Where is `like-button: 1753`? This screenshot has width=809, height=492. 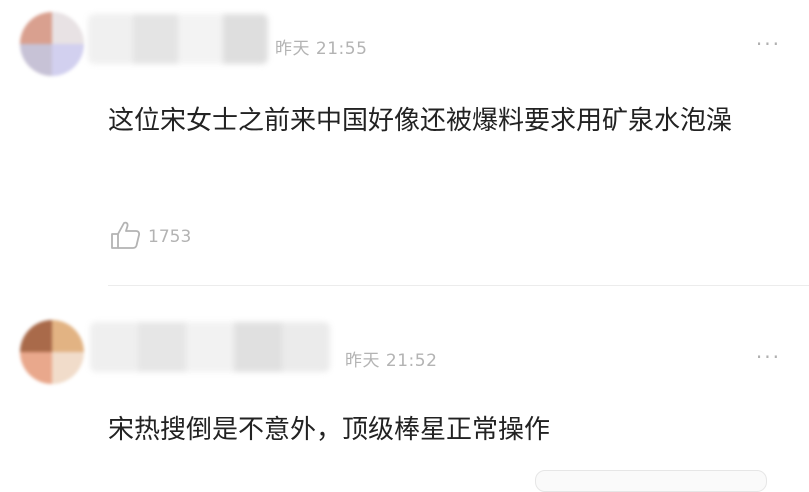
like-button: 1753 is located at coordinates (150, 237).